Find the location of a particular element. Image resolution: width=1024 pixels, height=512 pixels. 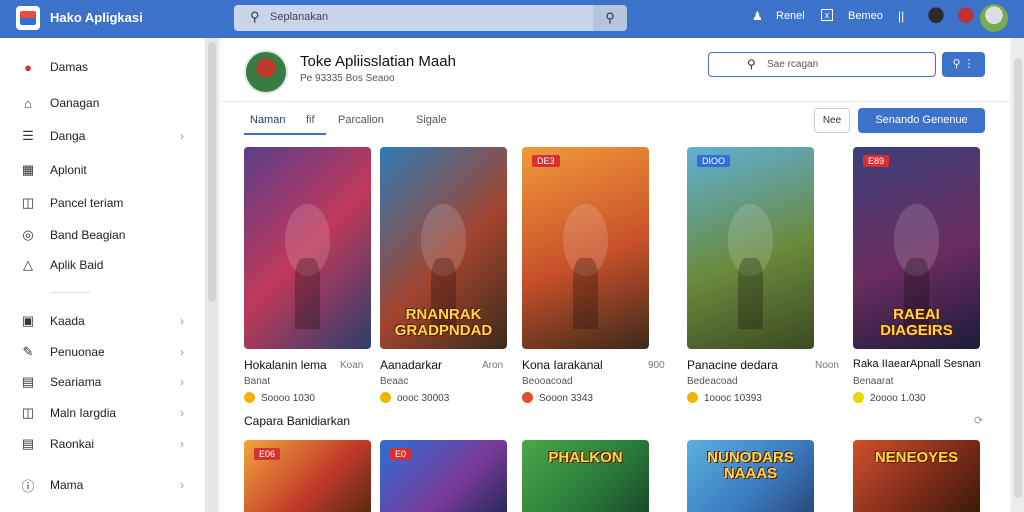

app-card-image: DE3 is located at coordinates (585, 248).